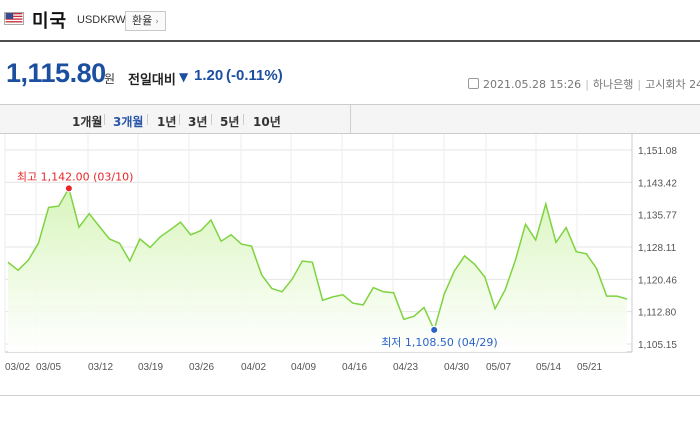 The image size is (700, 422). What do you see at coordinates (48, 367) in the screenshot?
I see `x-tick-label: 03/05` at bounding box center [48, 367].